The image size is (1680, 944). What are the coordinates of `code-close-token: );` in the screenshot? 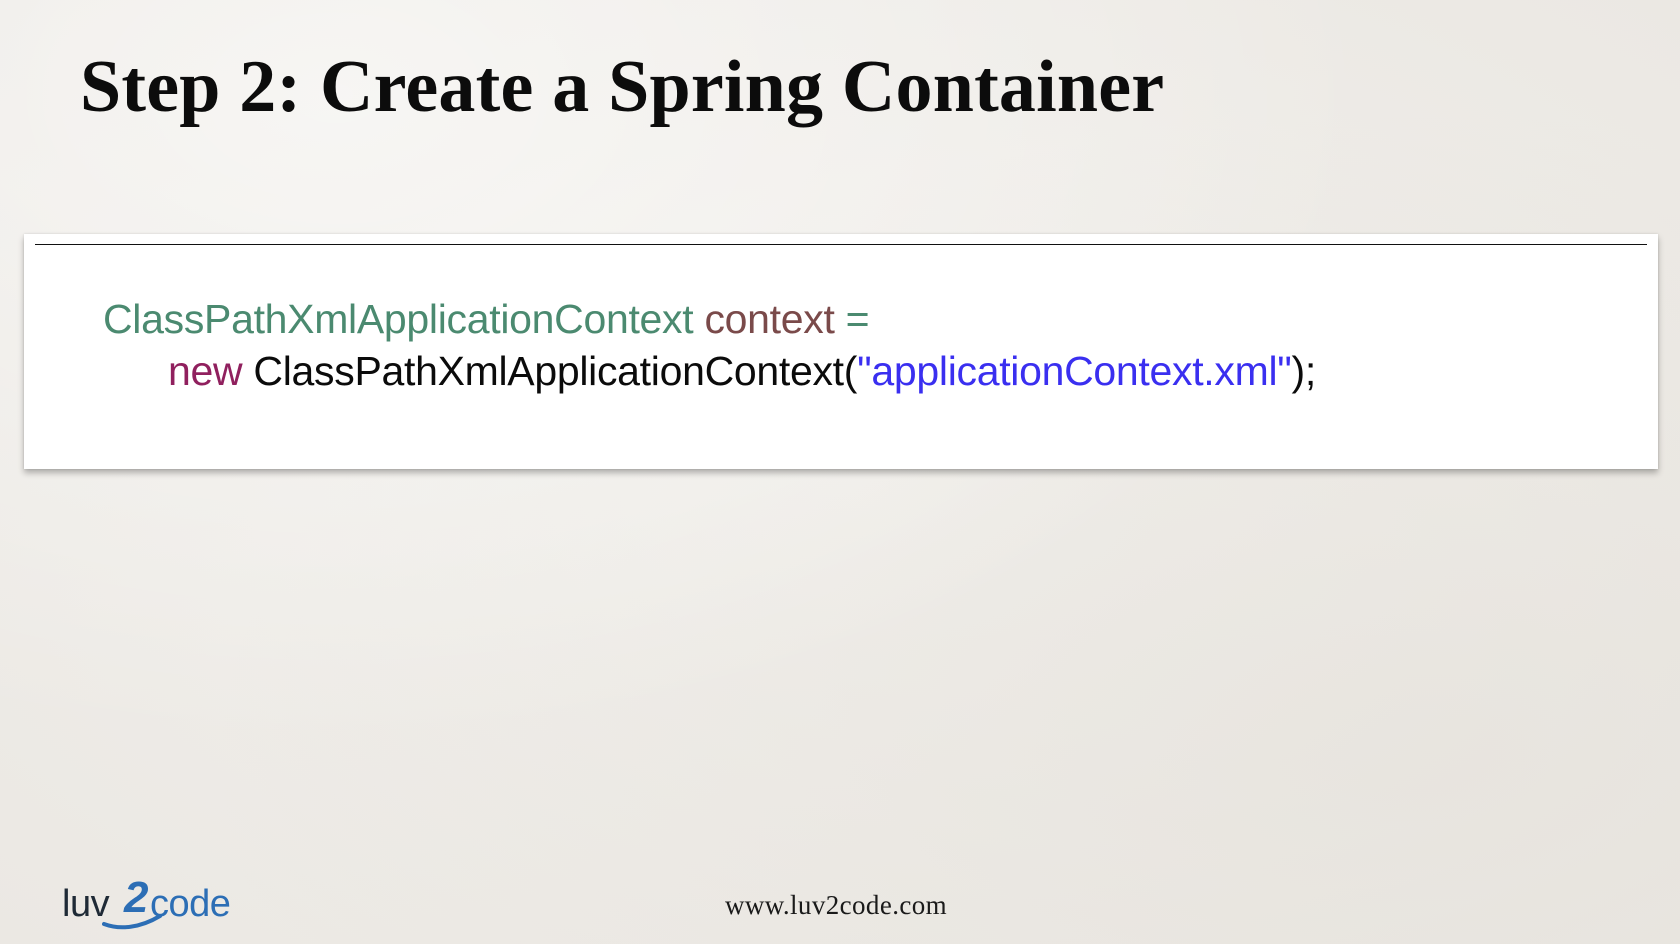 It's located at (1304, 371).